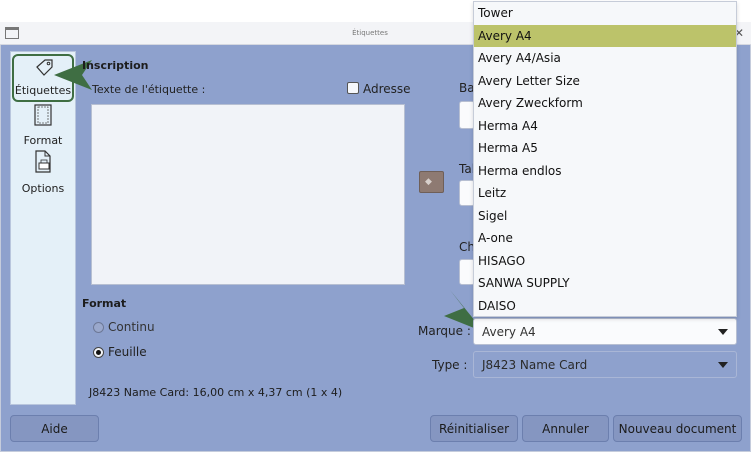 This screenshot has height=452, width=751. Describe the element at coordinates (605, 171) in the screenshot. I see `brand-option: Herma endlos` at that location.